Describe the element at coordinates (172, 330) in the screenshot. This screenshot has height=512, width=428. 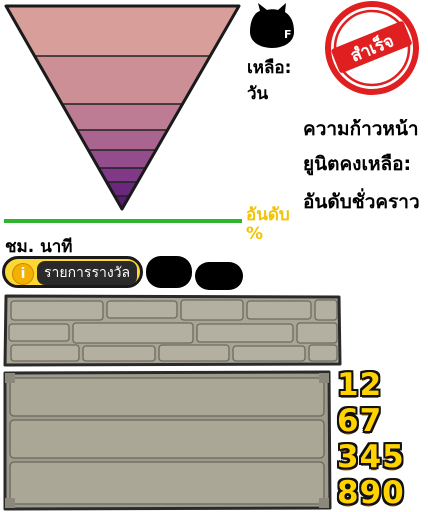
I see `stone-panel-top` at that location.